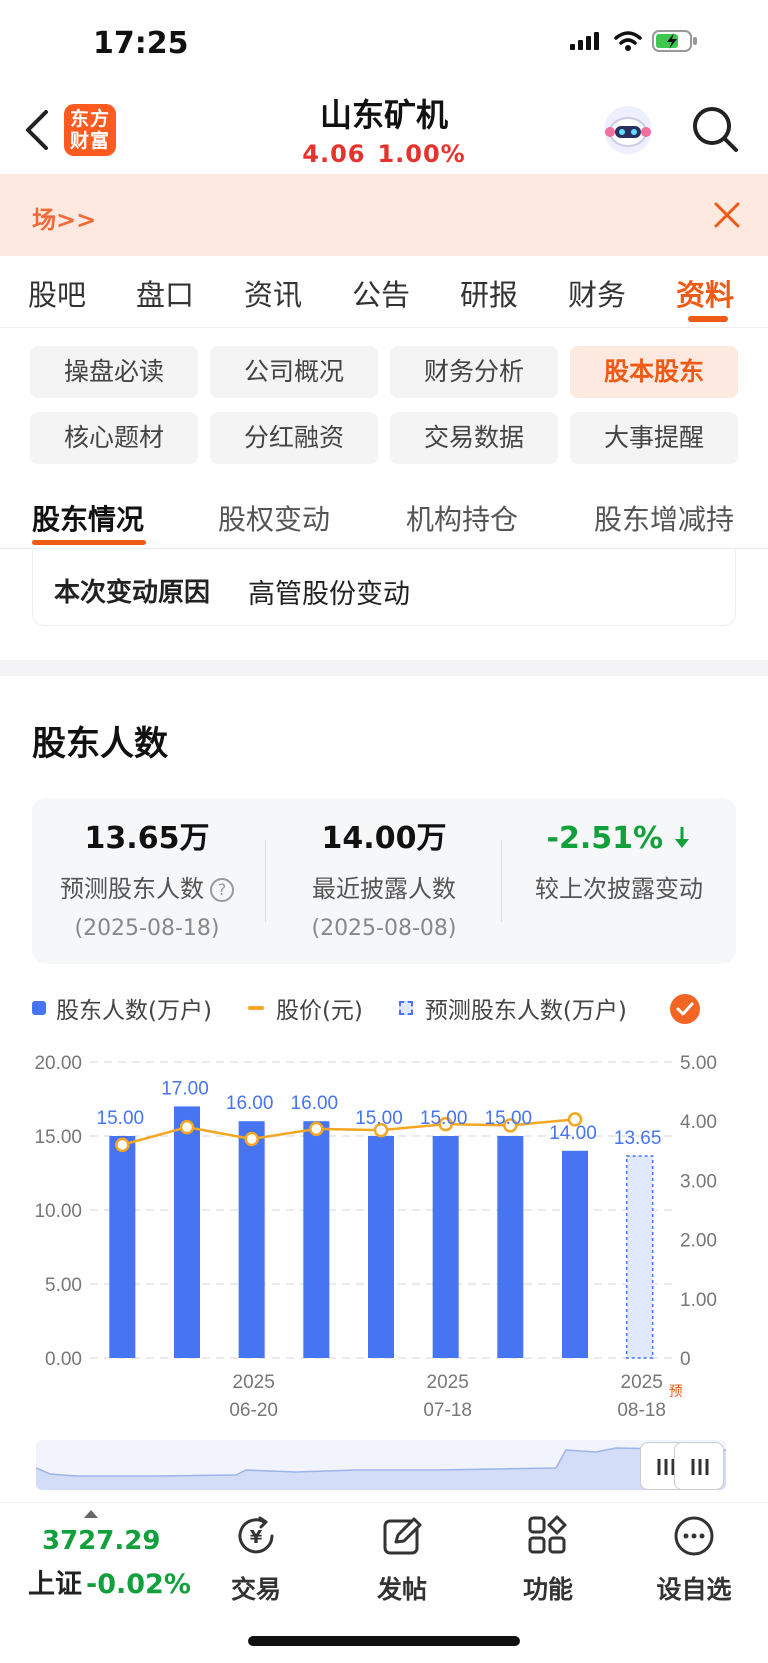 The width and height of the screenshot is (768, 1663). Describe the element at coordinates (698, 1181) in the screenshot. I see `y-tick-right: 3.00` at that location.